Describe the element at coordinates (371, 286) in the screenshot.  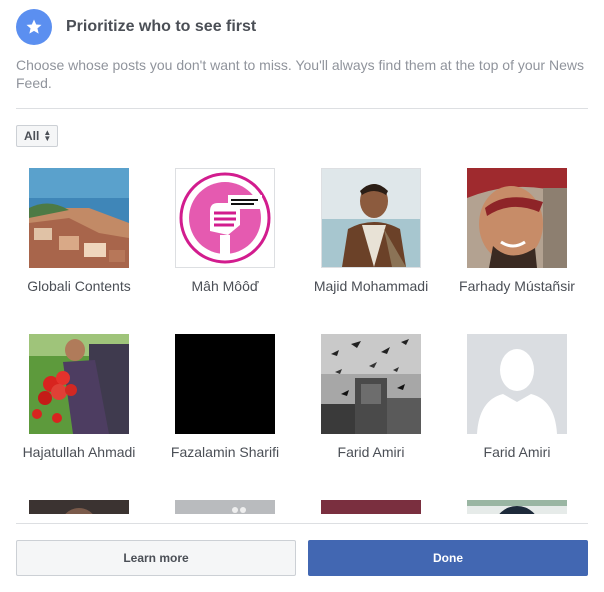
I see `person-name: Majid Mohammadi` at that location.